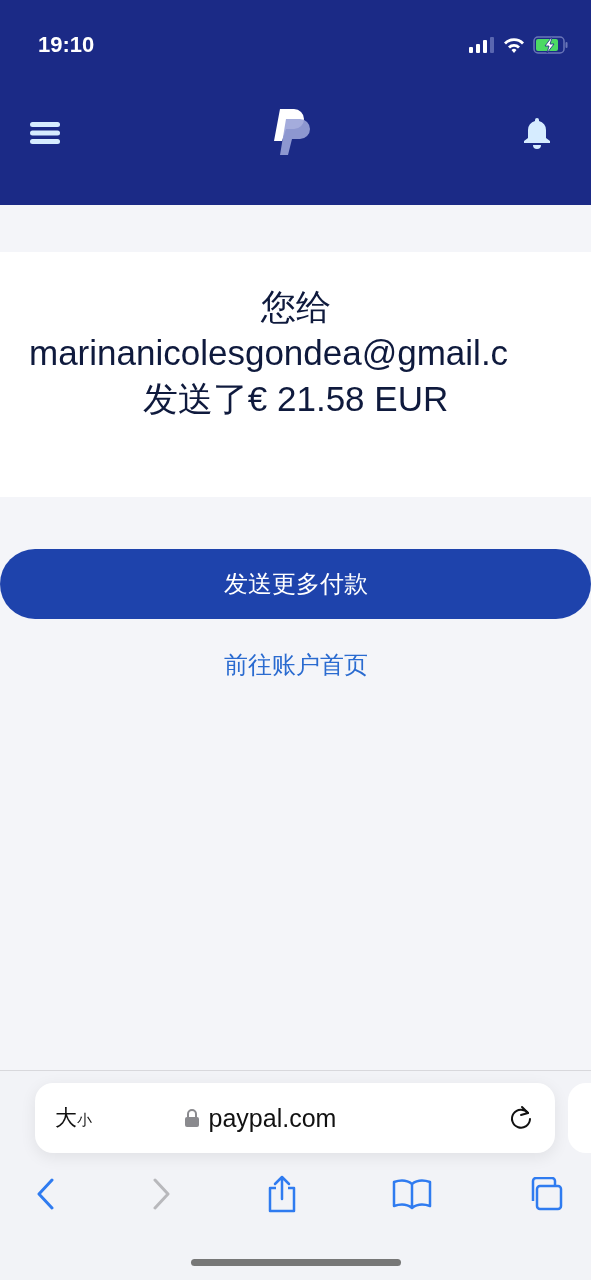 This screenshot has width=591, height=1280. What do you see at coordinates (46, 1194) in the screenshot?
I see `back-icon` at bounding box center [46, 1194].